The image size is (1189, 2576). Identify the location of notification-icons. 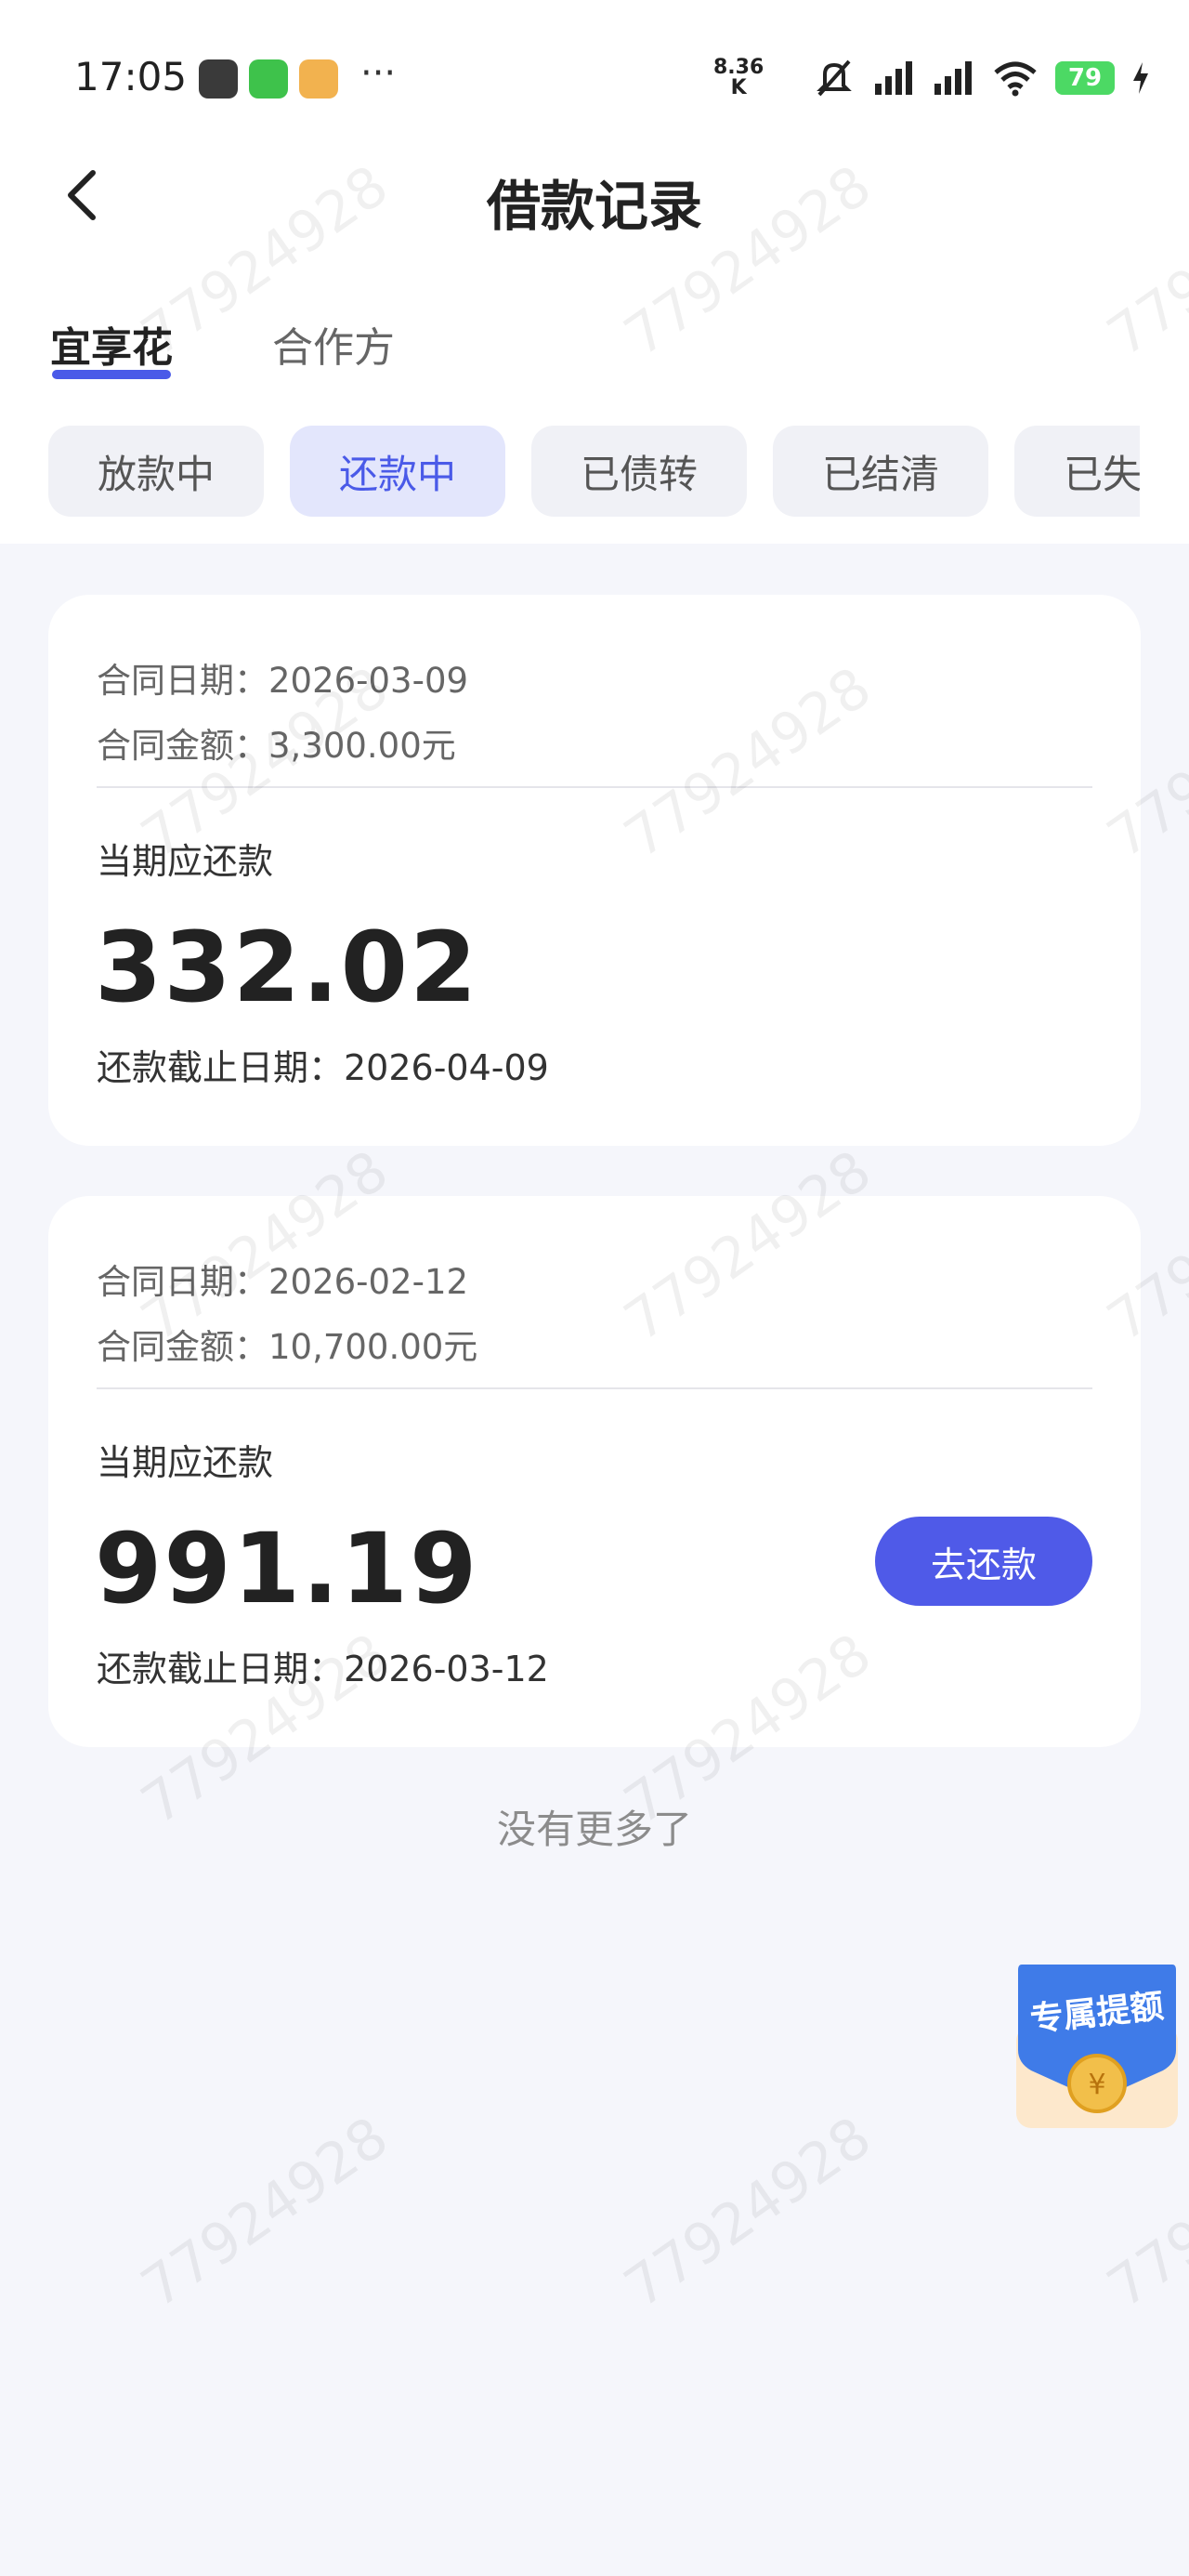
(268, 79).